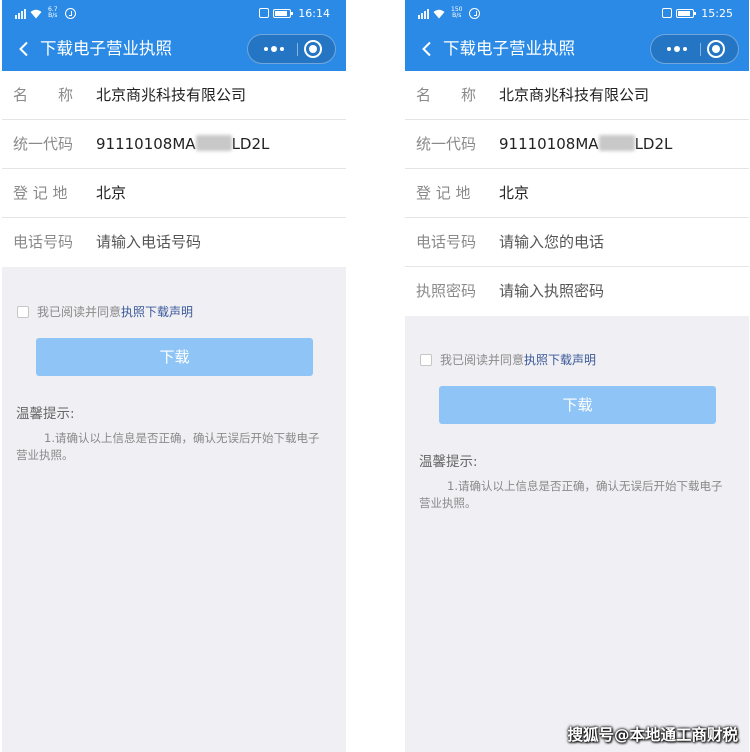 The width and height of the screenshot is (750, 752). Describe the element at coordinates (314, 13) in the screenshot. I see `status-time: 16:14` at that location.